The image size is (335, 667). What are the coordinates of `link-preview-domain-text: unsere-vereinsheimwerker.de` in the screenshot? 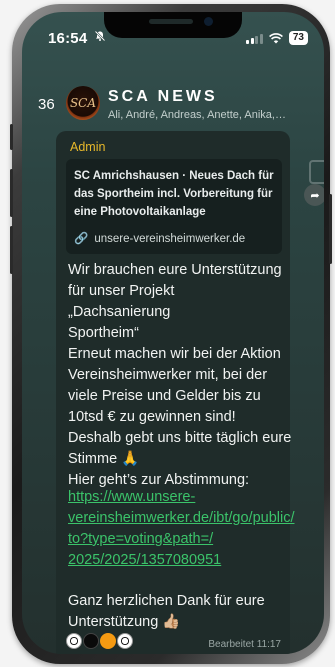 It's located at (170, 239).